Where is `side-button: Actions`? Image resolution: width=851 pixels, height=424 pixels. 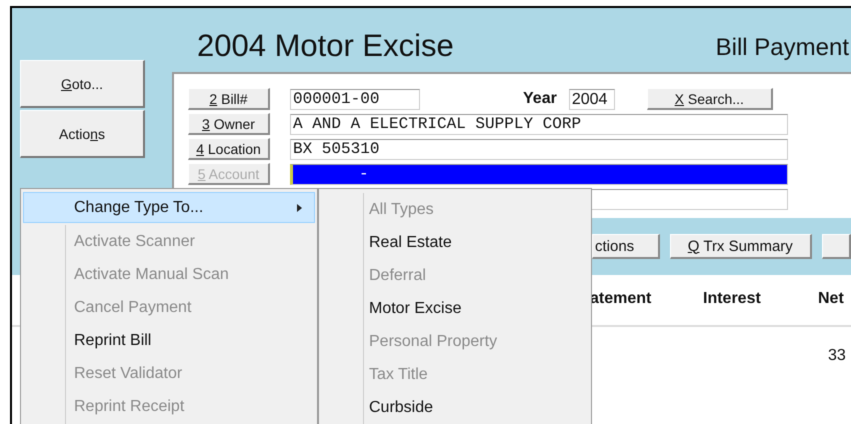
side-button: Actions is located at coordinates (82, 134).